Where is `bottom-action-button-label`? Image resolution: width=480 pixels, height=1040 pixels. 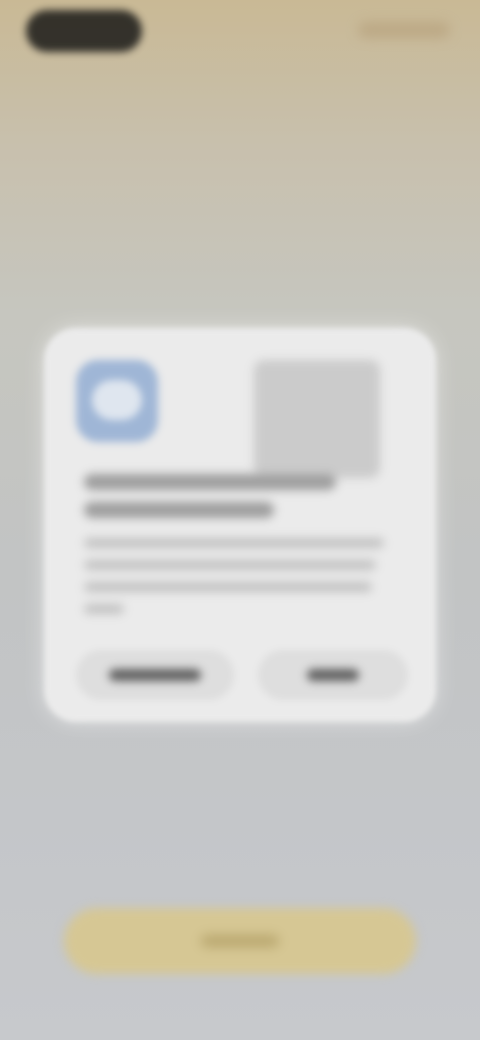 bottom-action-button-label is located at coordinates (240, 941).